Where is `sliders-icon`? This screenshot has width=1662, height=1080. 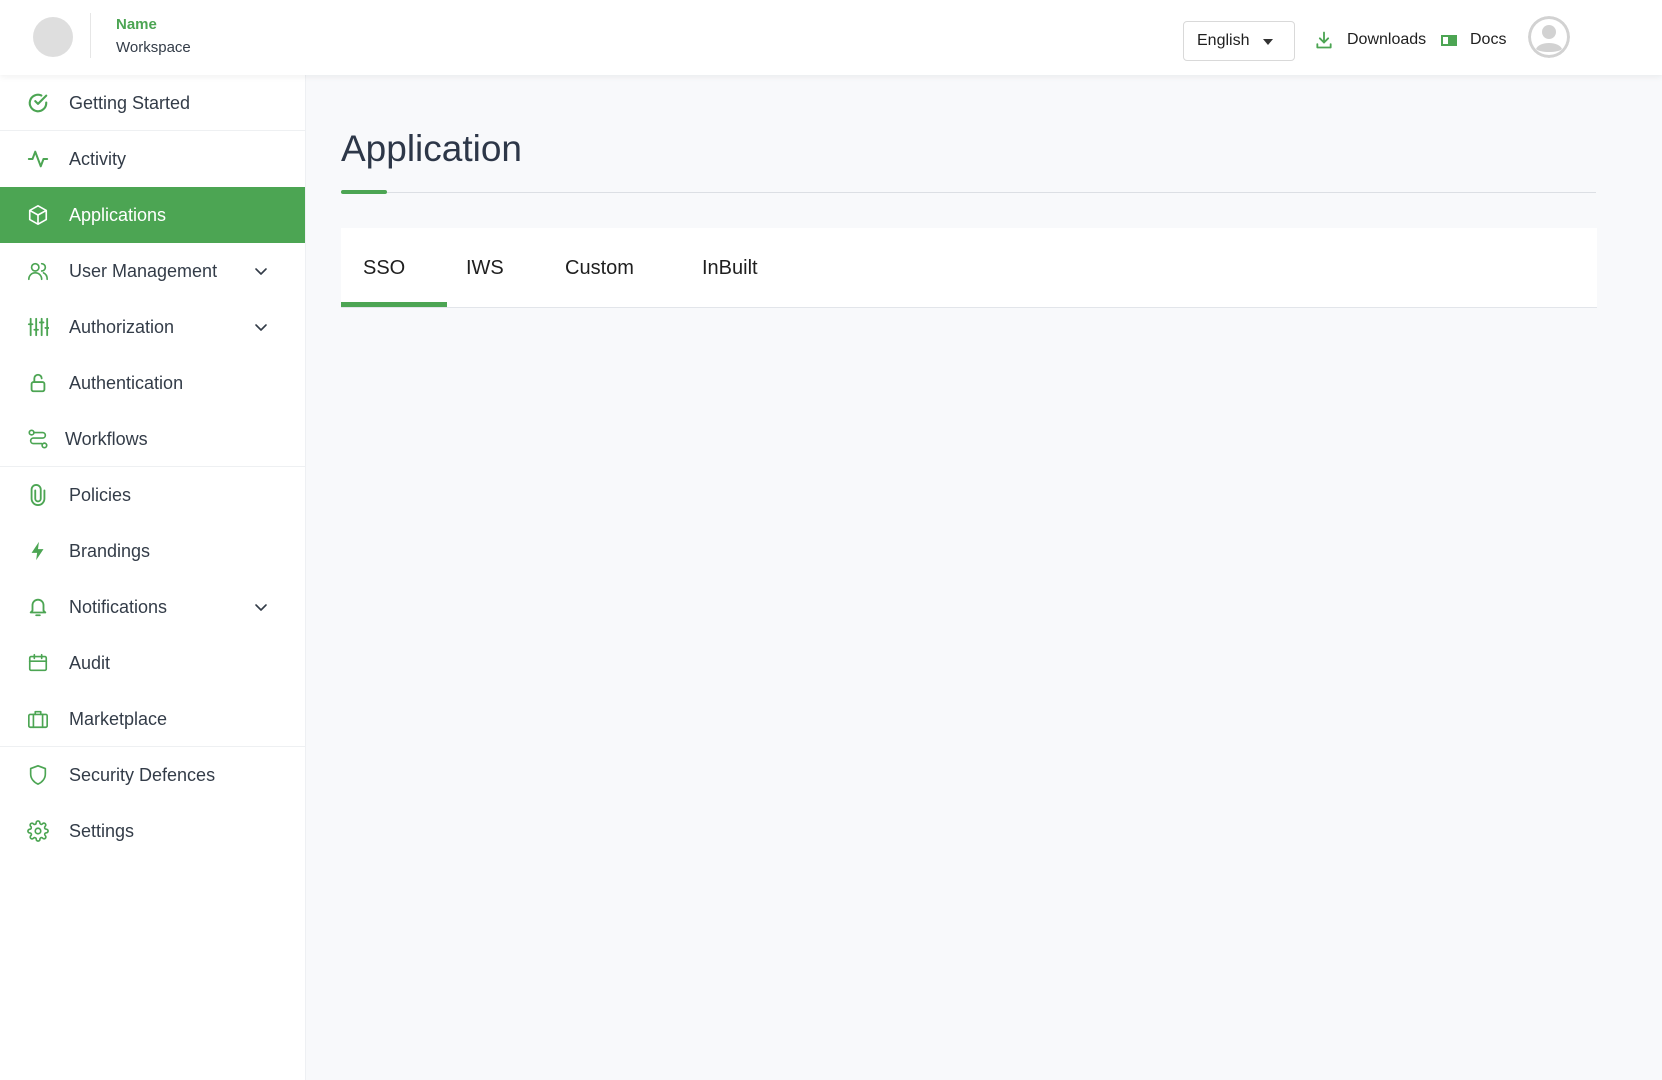
sliders-icon is located at coordinates (38, 327).